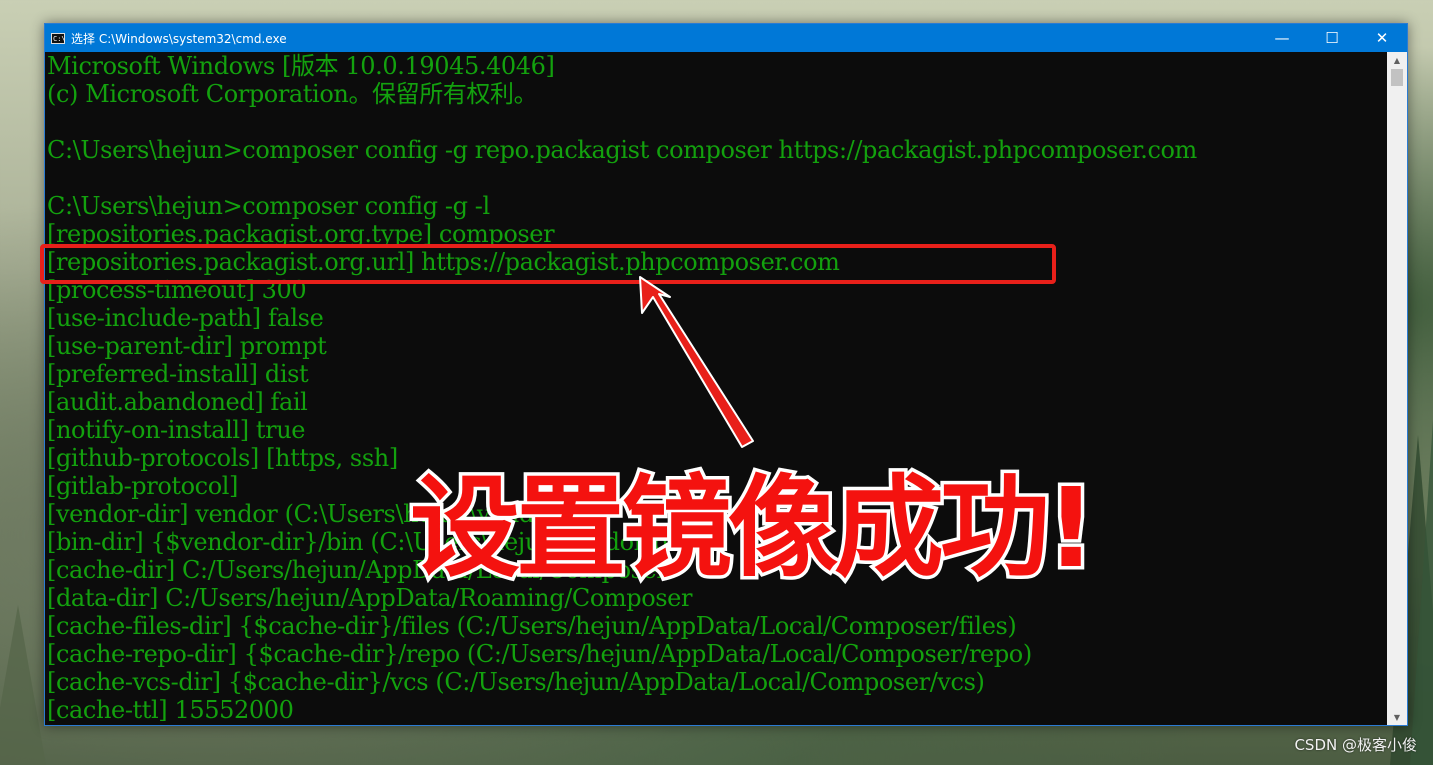 The width and height of the screenshot is (1433, 765). What do you see at coordinates (58, 38) in the screenshot?
I see `cmd-icon: C:\` at bounding box center [58, 38].